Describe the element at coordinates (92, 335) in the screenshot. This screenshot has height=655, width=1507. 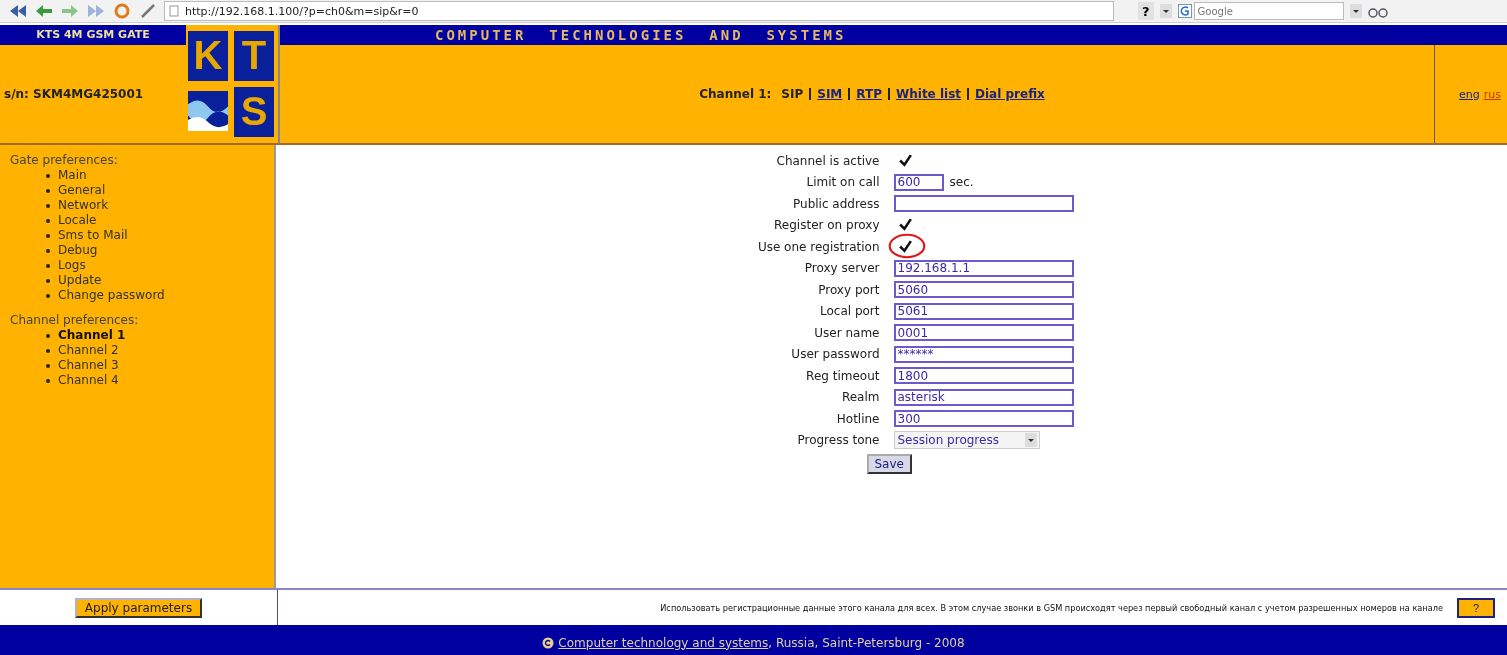
I see `sidebar-item: Channel 1` at that location.